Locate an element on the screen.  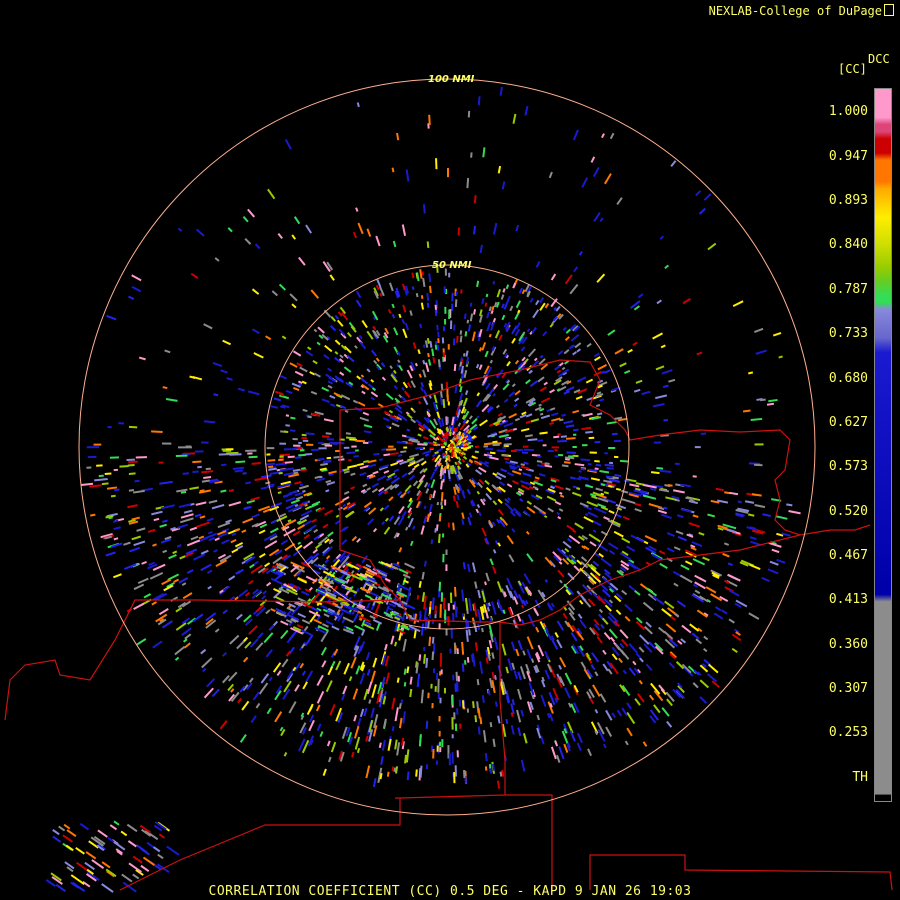
ring-label-100: 100 NMI is located at coordinates (451, 79).